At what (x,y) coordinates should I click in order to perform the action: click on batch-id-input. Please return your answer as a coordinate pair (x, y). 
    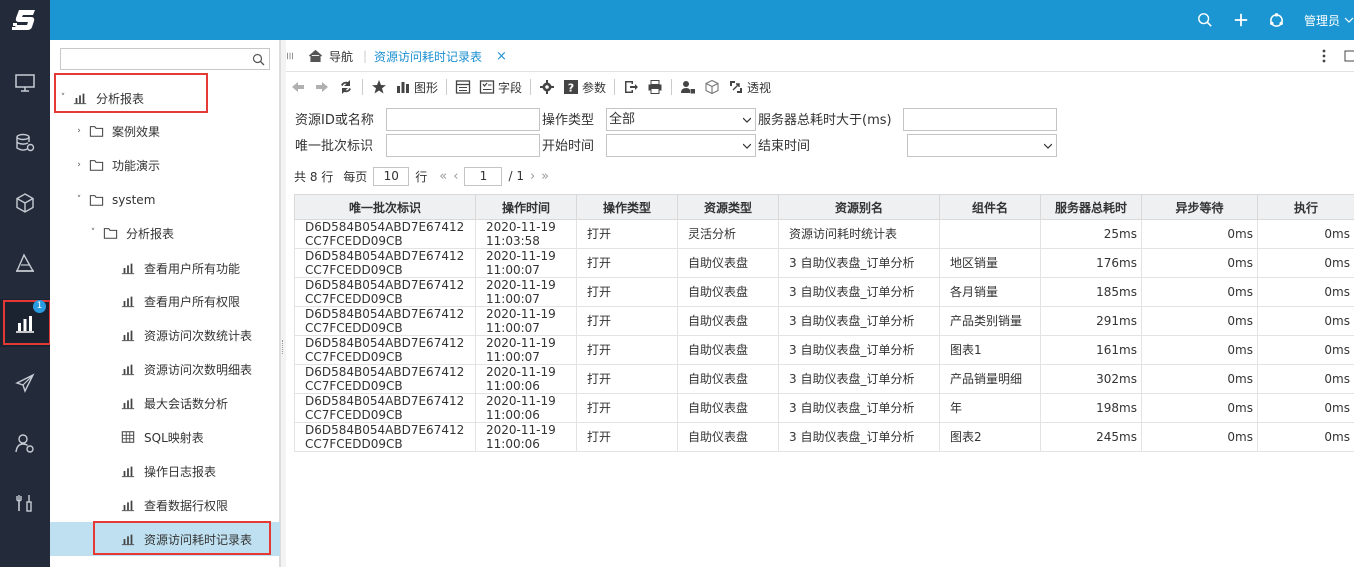
    Looking at the image, I should click on (463, 145).